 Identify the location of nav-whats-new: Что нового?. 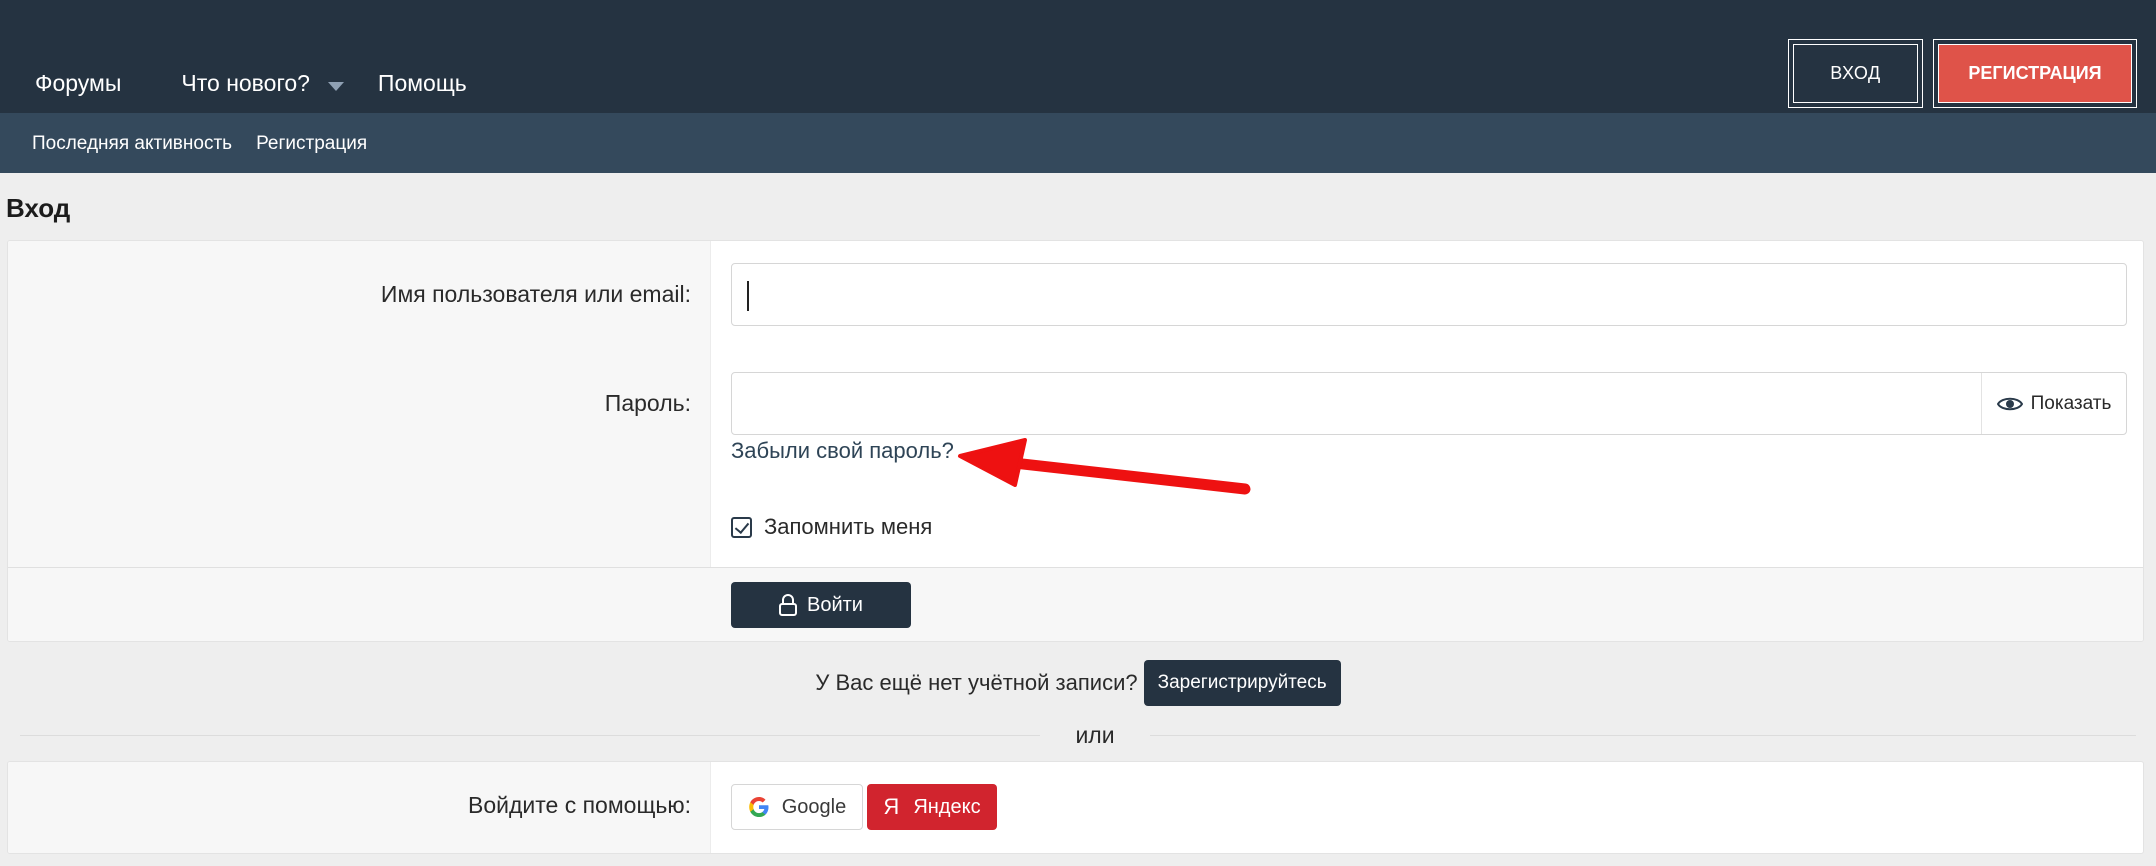
(262, 83).